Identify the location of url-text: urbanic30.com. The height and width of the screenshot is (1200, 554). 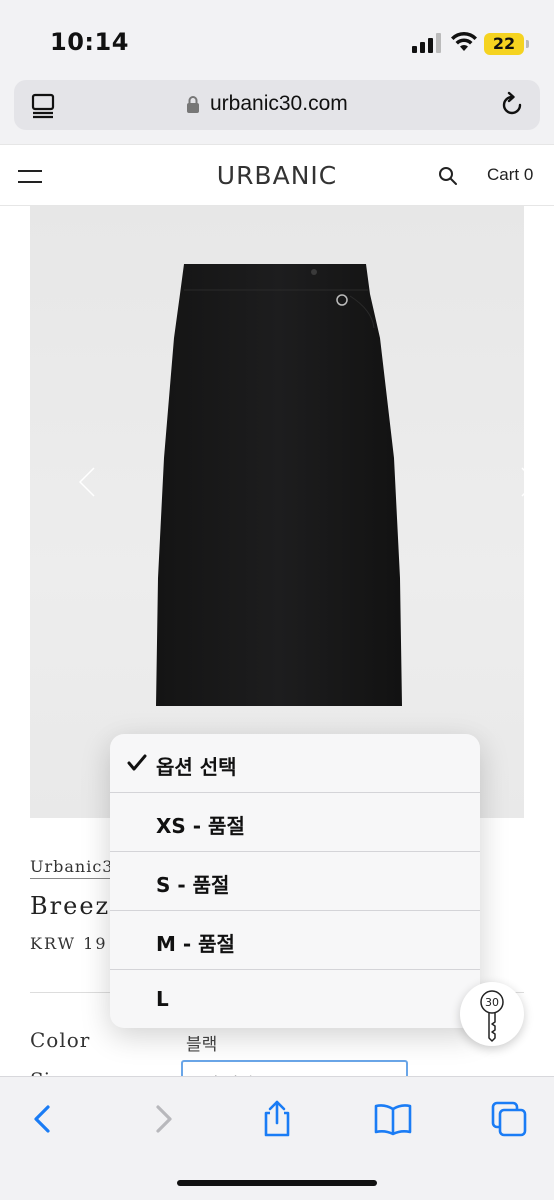
(279, 104).